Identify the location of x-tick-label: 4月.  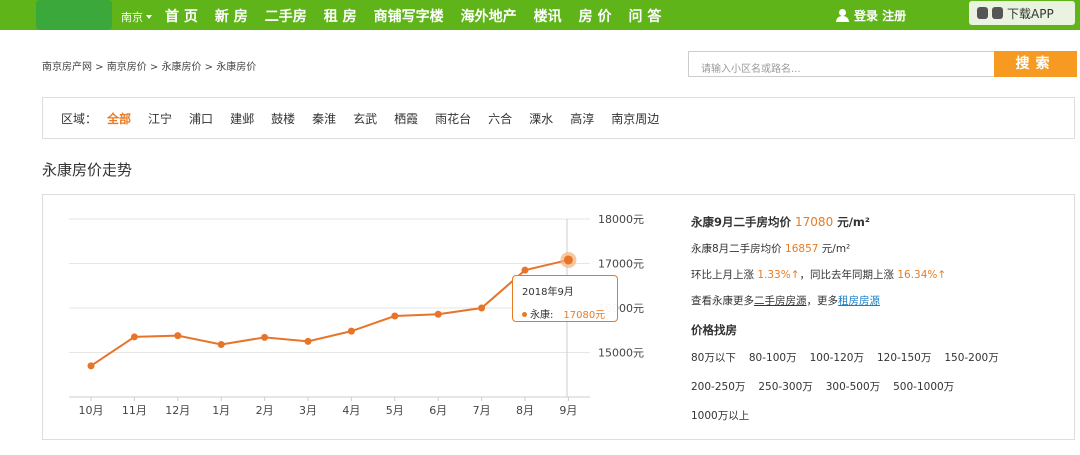
(351, 410).